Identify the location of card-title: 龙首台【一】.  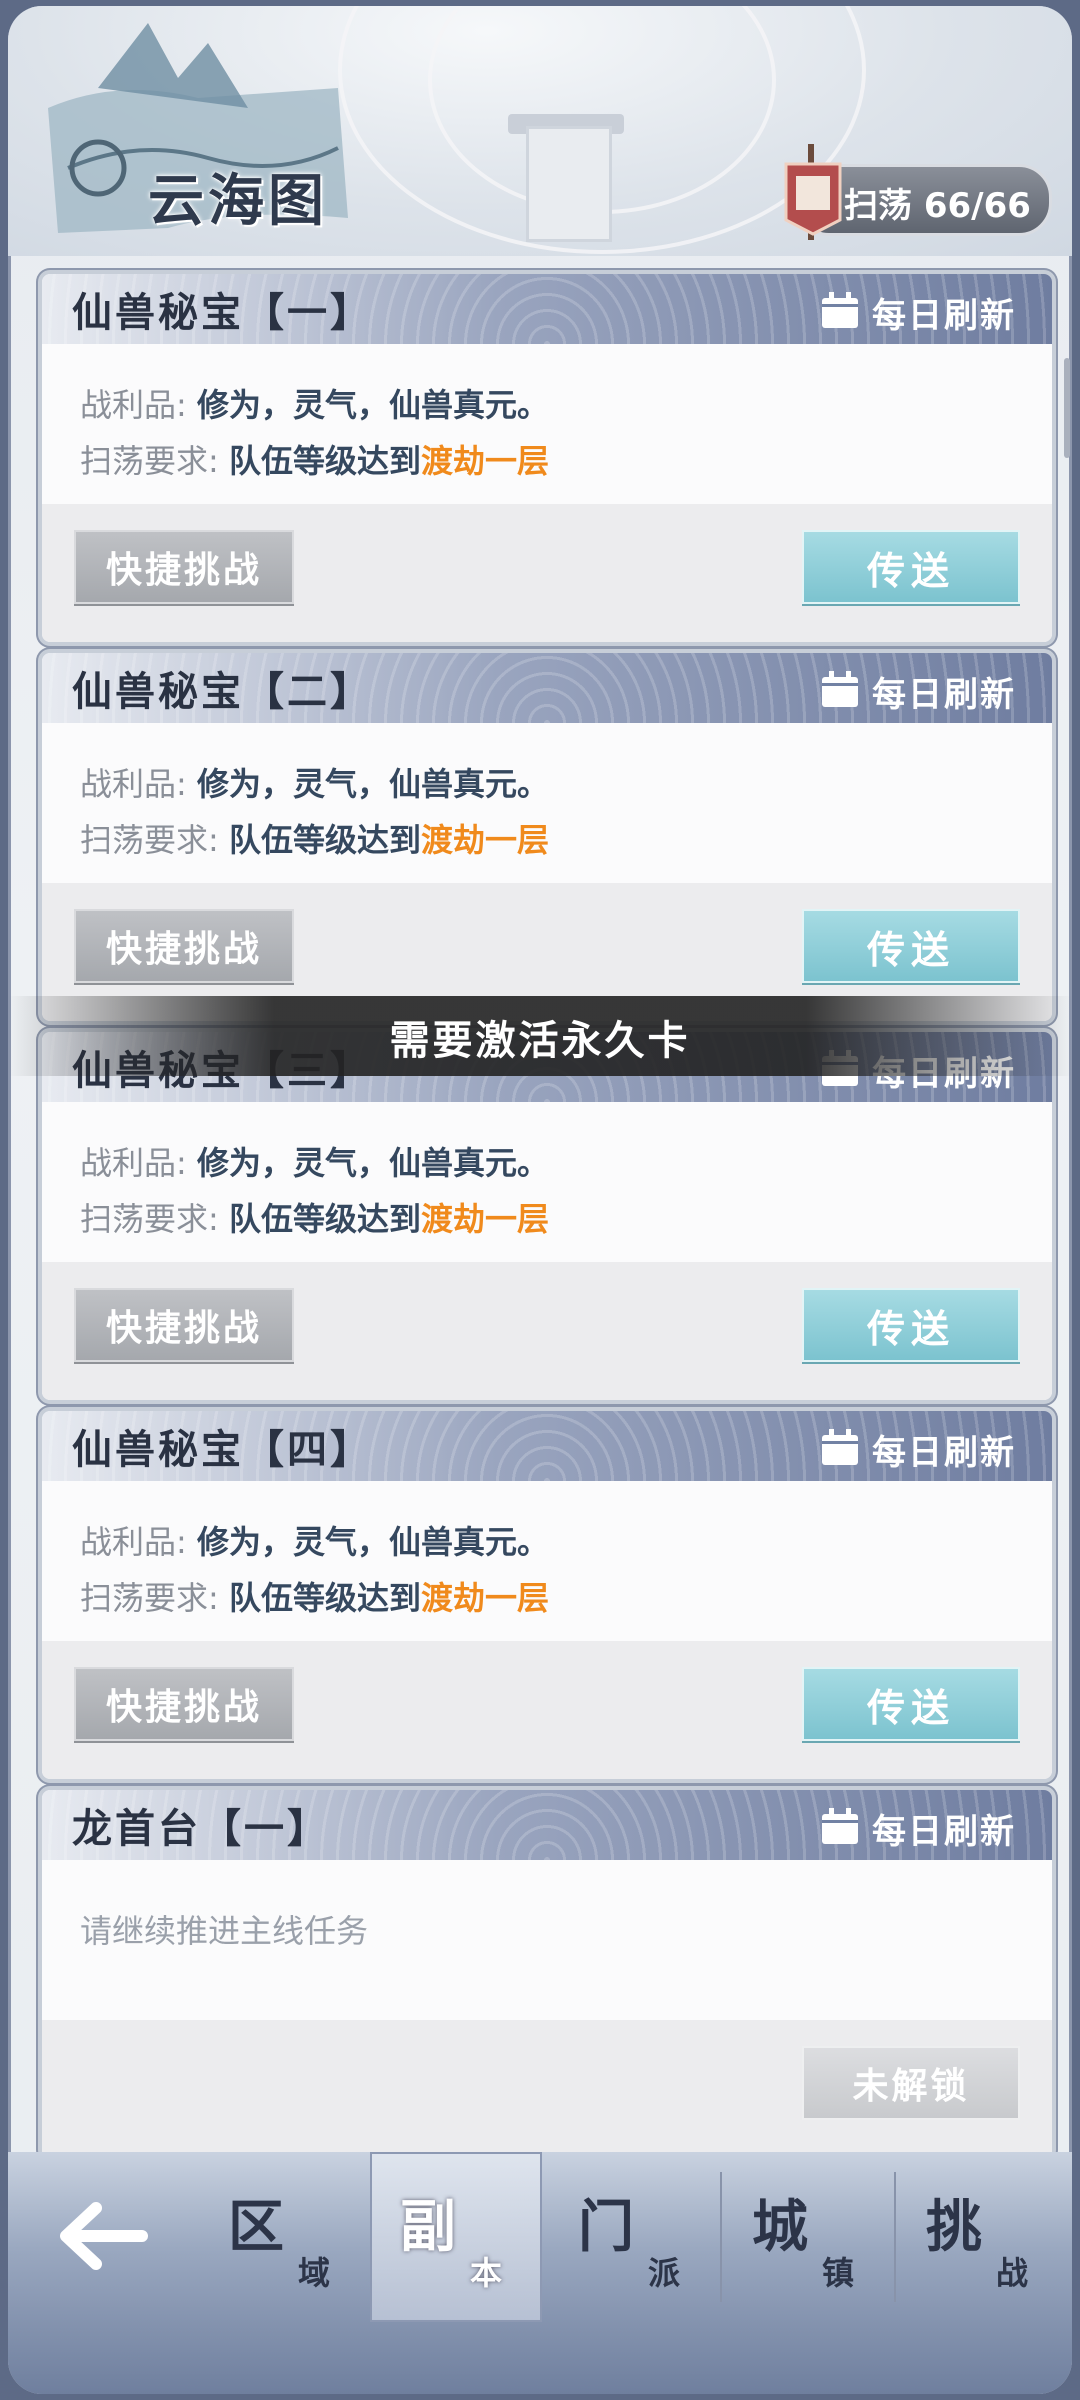
(201, 1829).